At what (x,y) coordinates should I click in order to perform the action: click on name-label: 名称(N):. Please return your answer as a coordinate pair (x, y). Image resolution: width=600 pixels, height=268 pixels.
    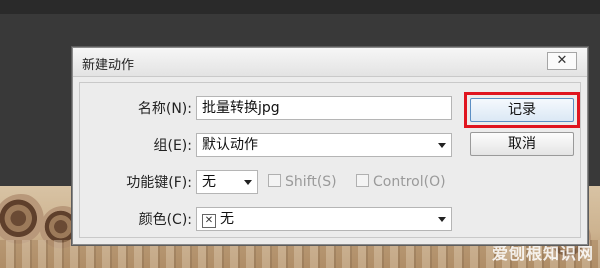
    Looking at the image, I should click on (164, 109).